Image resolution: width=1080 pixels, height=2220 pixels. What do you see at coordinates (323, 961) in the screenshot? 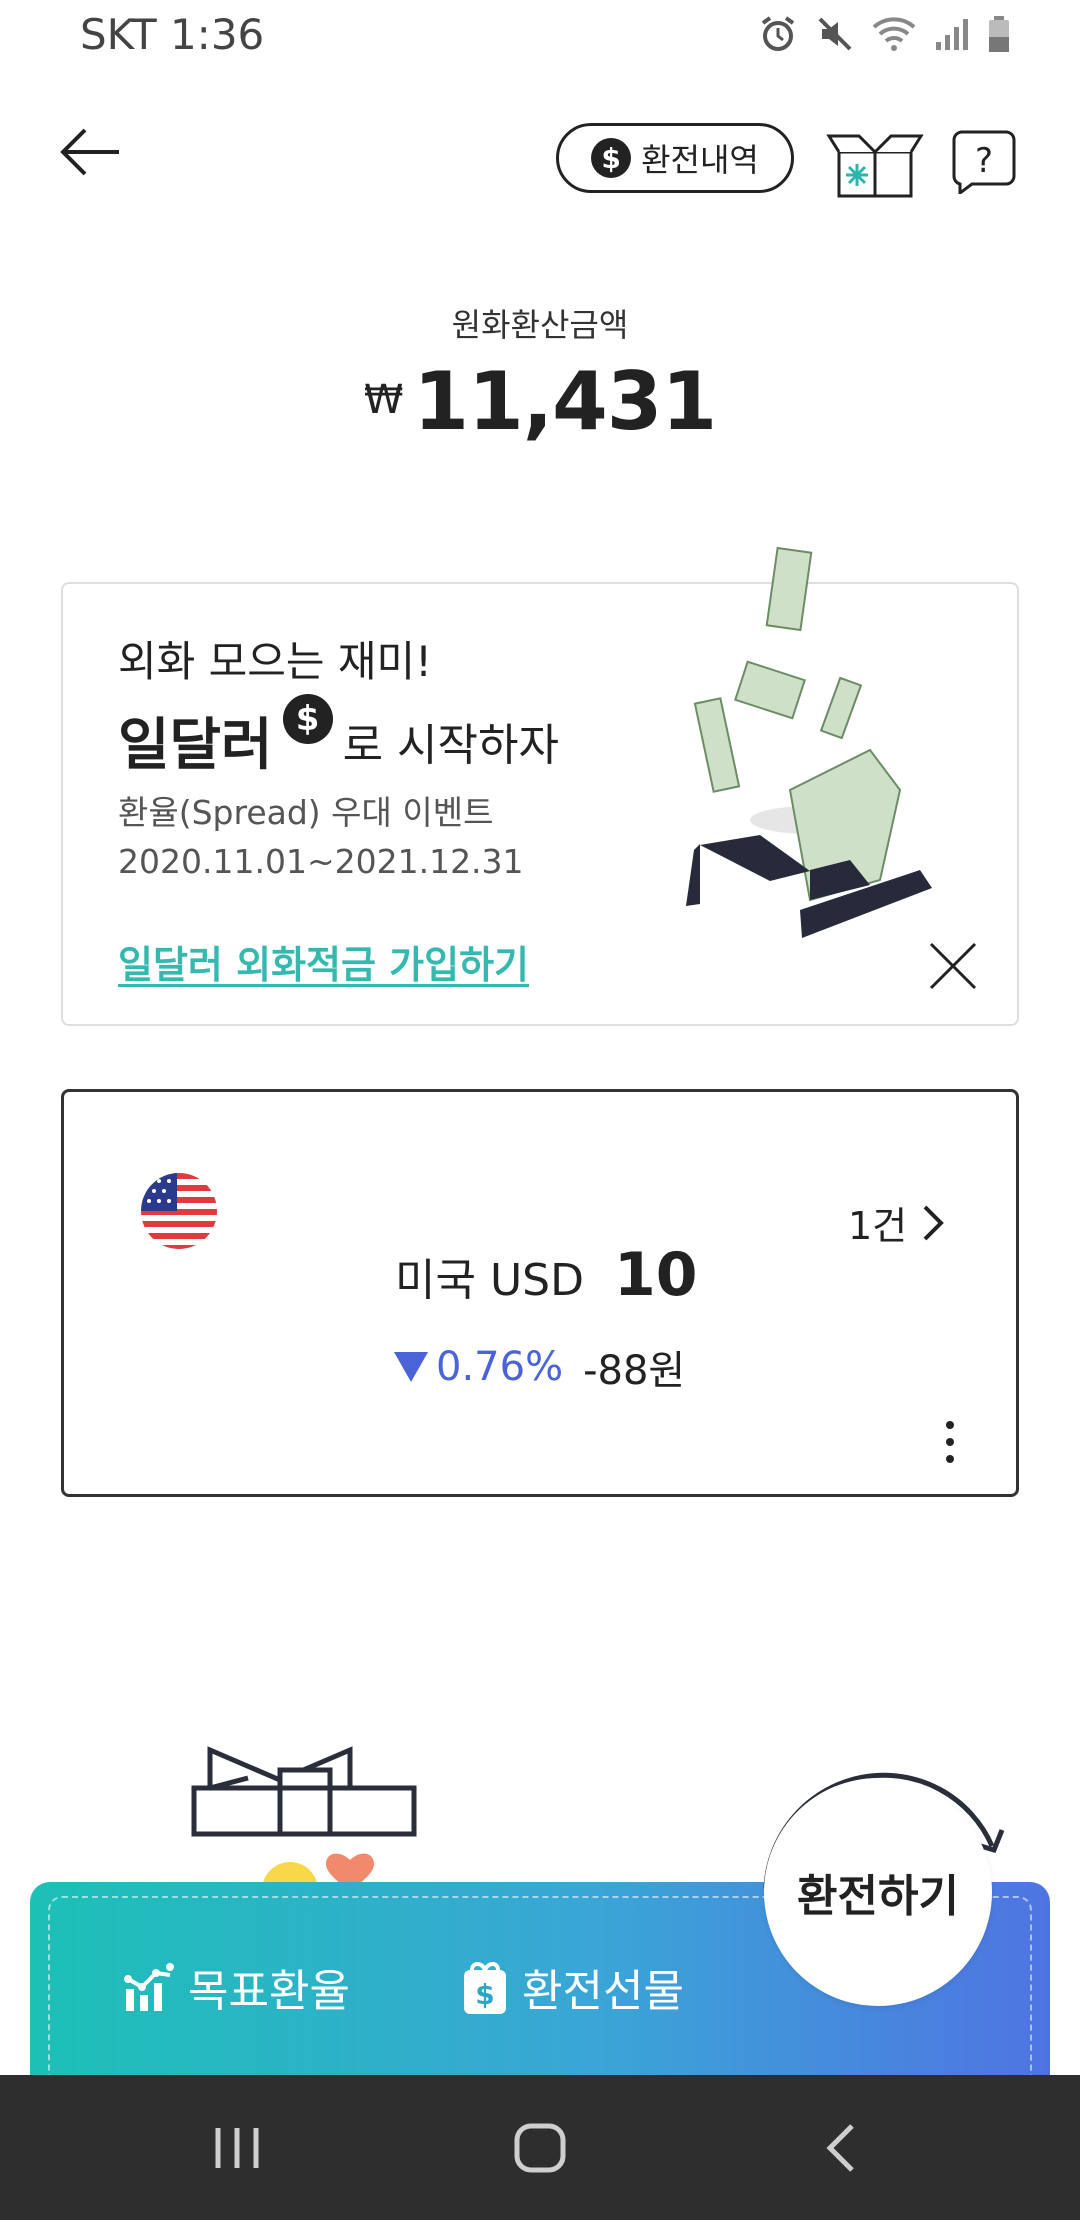
I see `promo-signup-link: 일달러 외화적금 가입하기` at bounding box center [323, 961].